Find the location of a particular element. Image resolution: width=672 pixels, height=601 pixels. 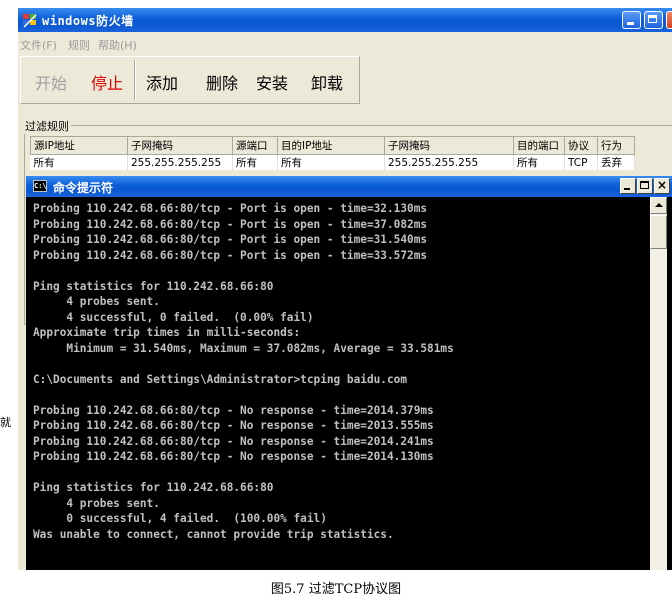

install-button: 安装 is located at coordinates (272, 82).